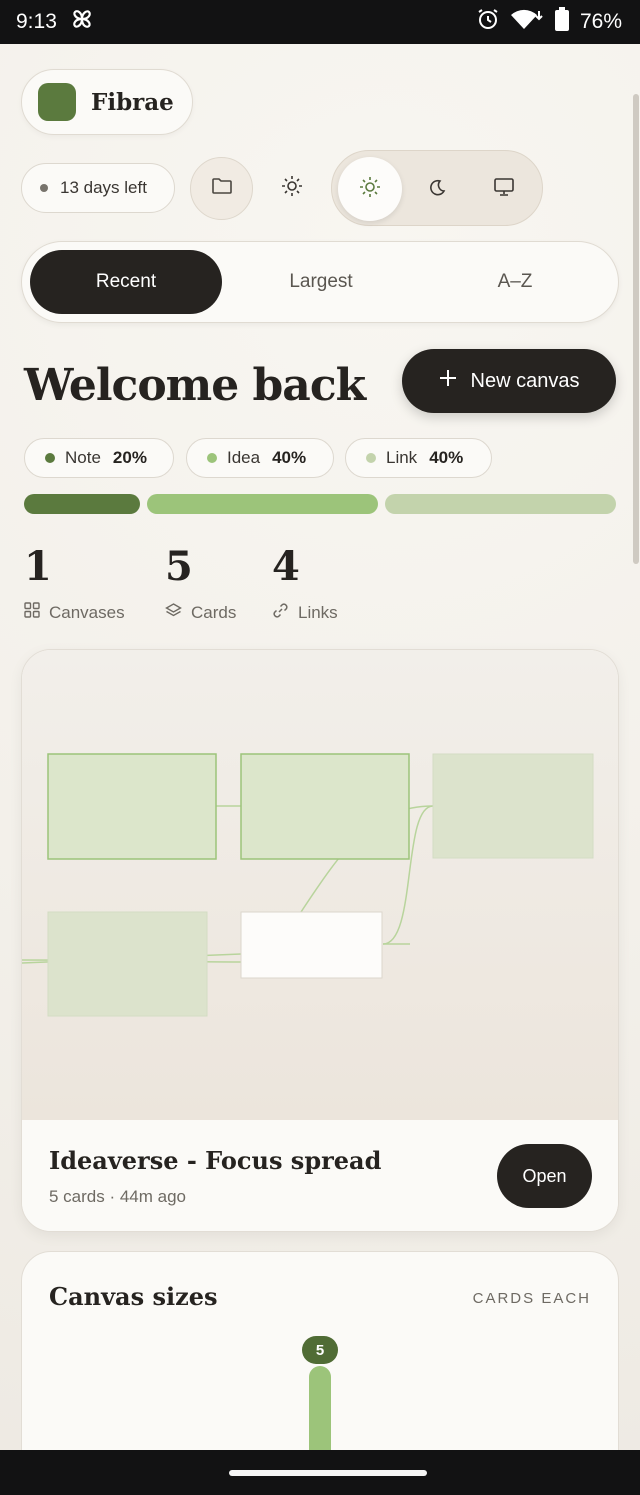 The height and width of the screenshot is (1495, 640). I want to click on folder-button, so click(221, 188).